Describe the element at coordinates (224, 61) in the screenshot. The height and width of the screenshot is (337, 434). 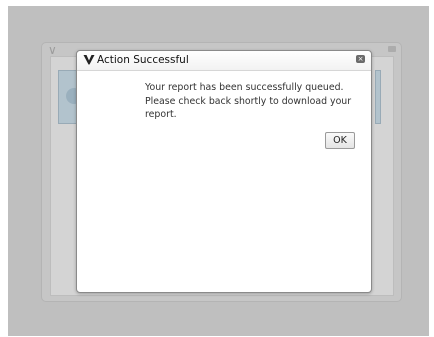
I see `dialog-titlebar: Action Successful ×` at that location.